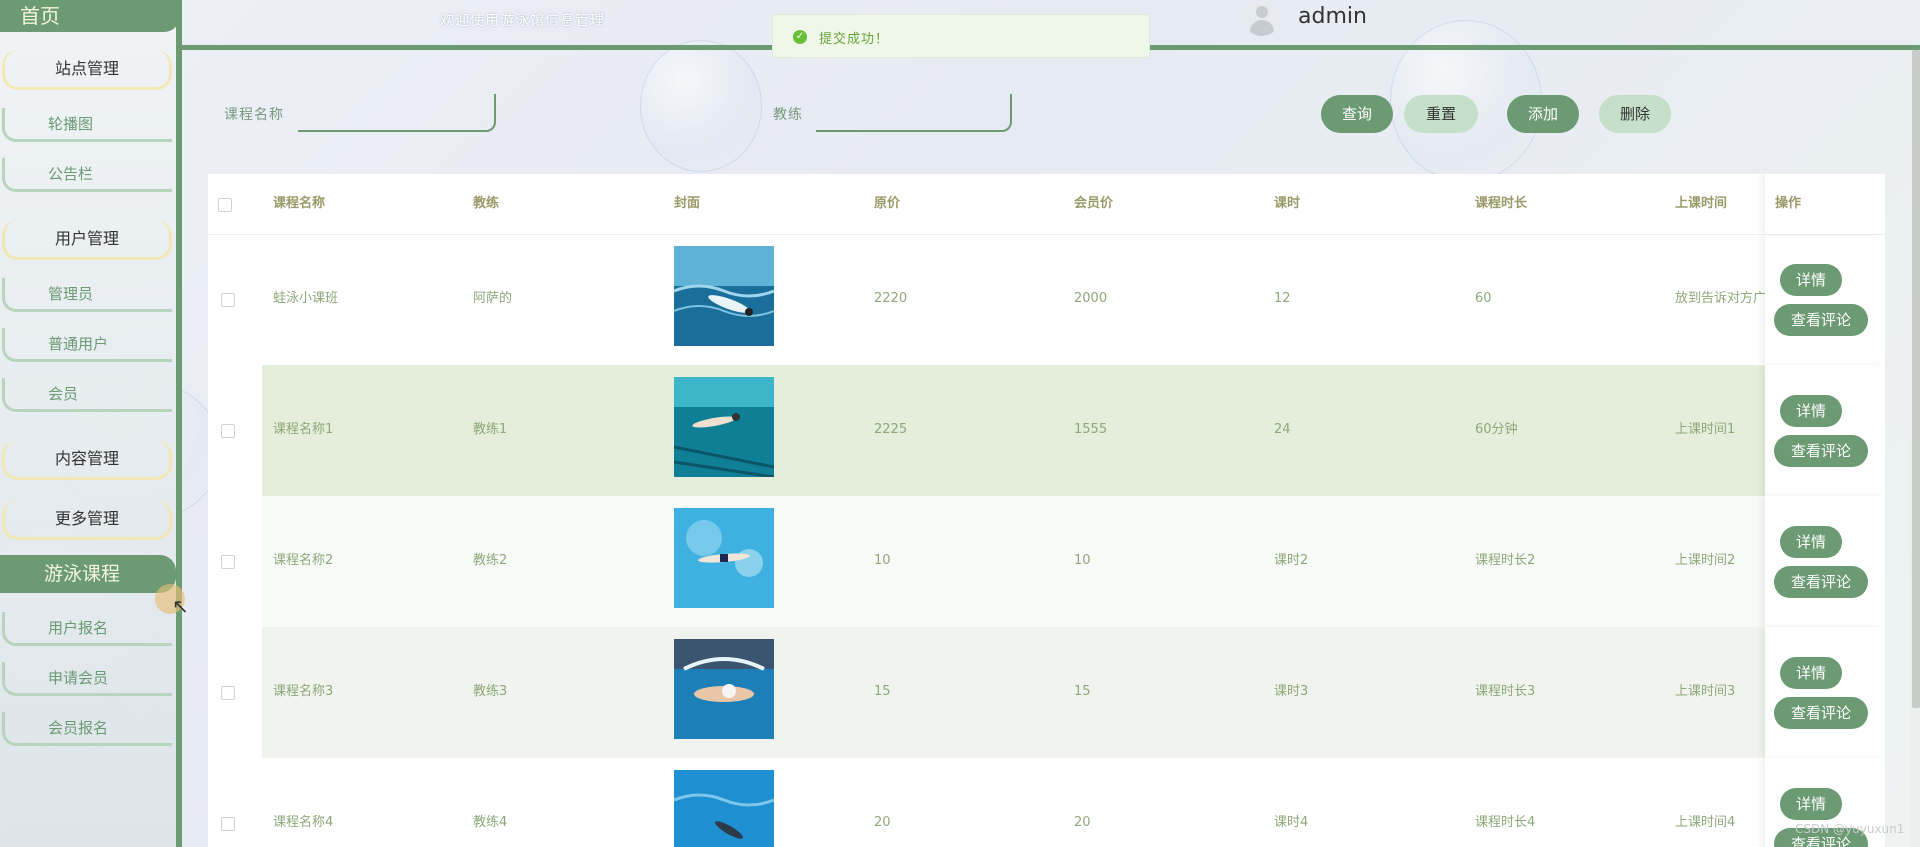 The height and width of the screenshot is (847, 1920). Describe the element at coordinates (1496, 429) in the screenshot. I see `duration-cell: 60分钟` at that location.